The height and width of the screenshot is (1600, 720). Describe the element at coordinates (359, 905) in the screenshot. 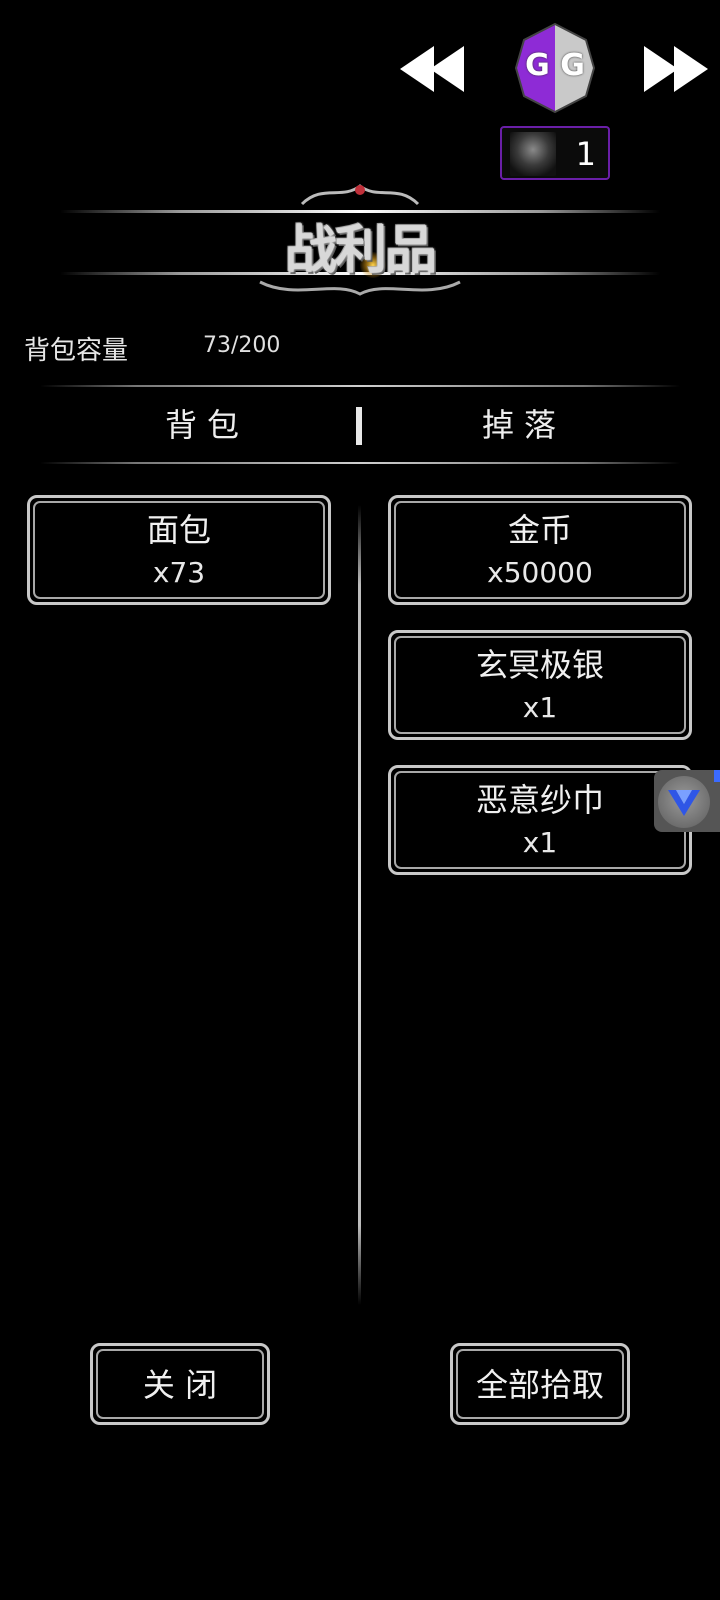

I see `column-divider` at that location.